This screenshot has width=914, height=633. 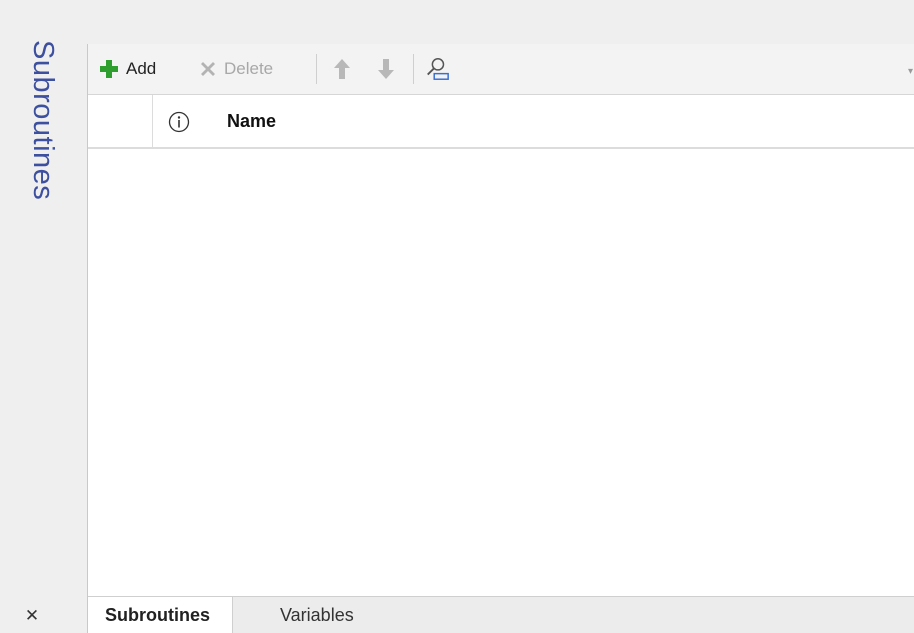 I want to click on toolbar-overflow-icon: ▾, so click(x=910, y=71).